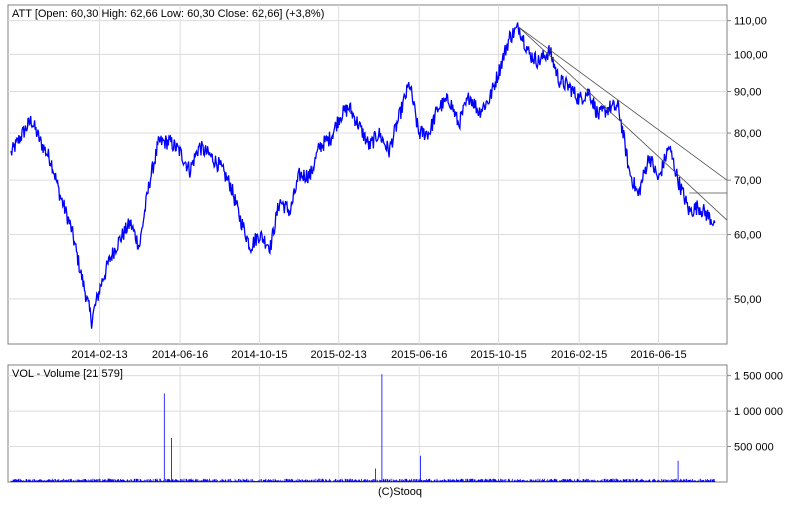 Image resolution: width=800 pixels, height=505 pixels. What do you see at coordinates (498, 355) in the screenshot?
I see `x-tick-label: 2015-10-15` at bounding box center [498, 355].